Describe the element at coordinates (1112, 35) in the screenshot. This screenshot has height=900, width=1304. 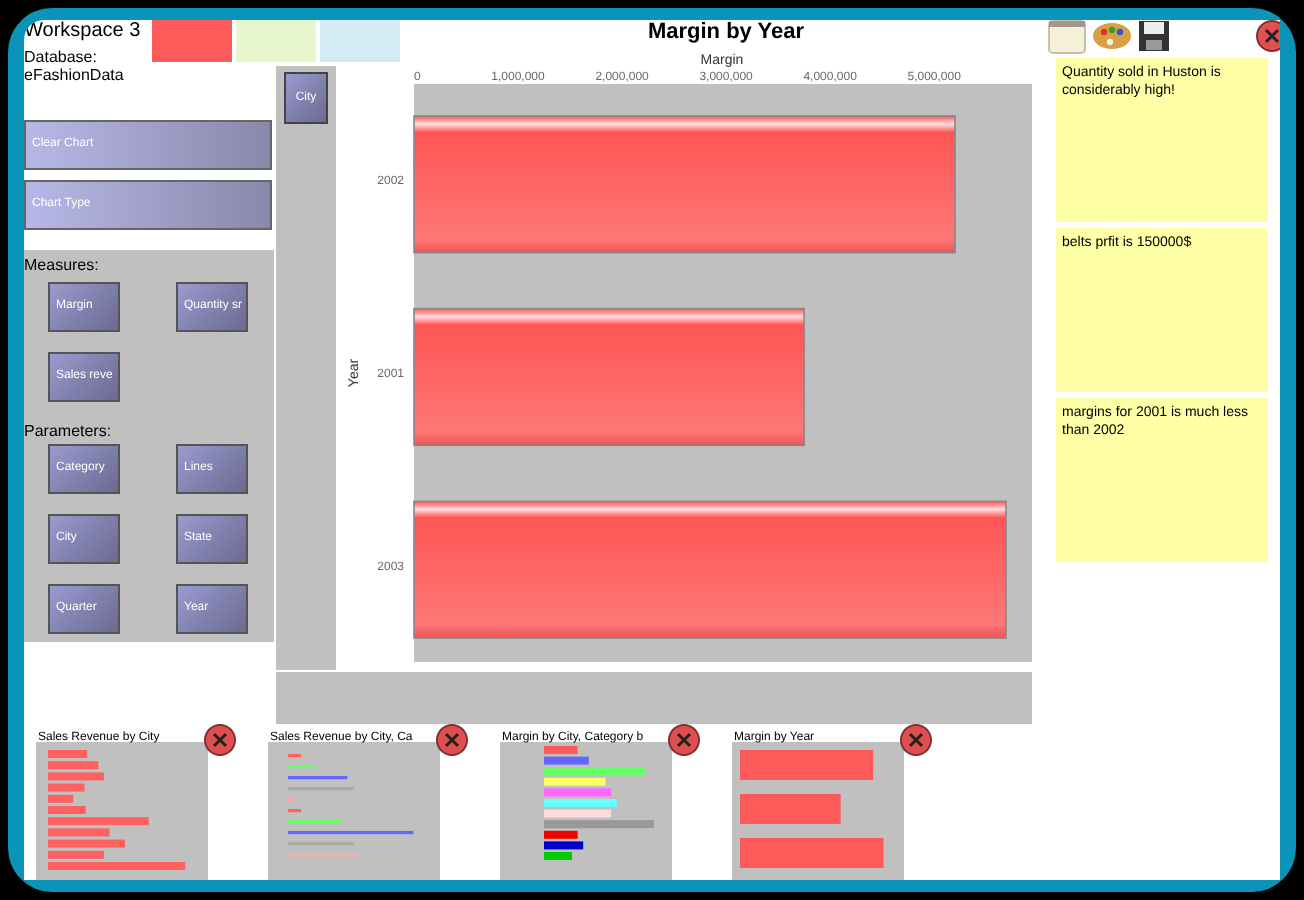
I see `palette-icon` at that location.